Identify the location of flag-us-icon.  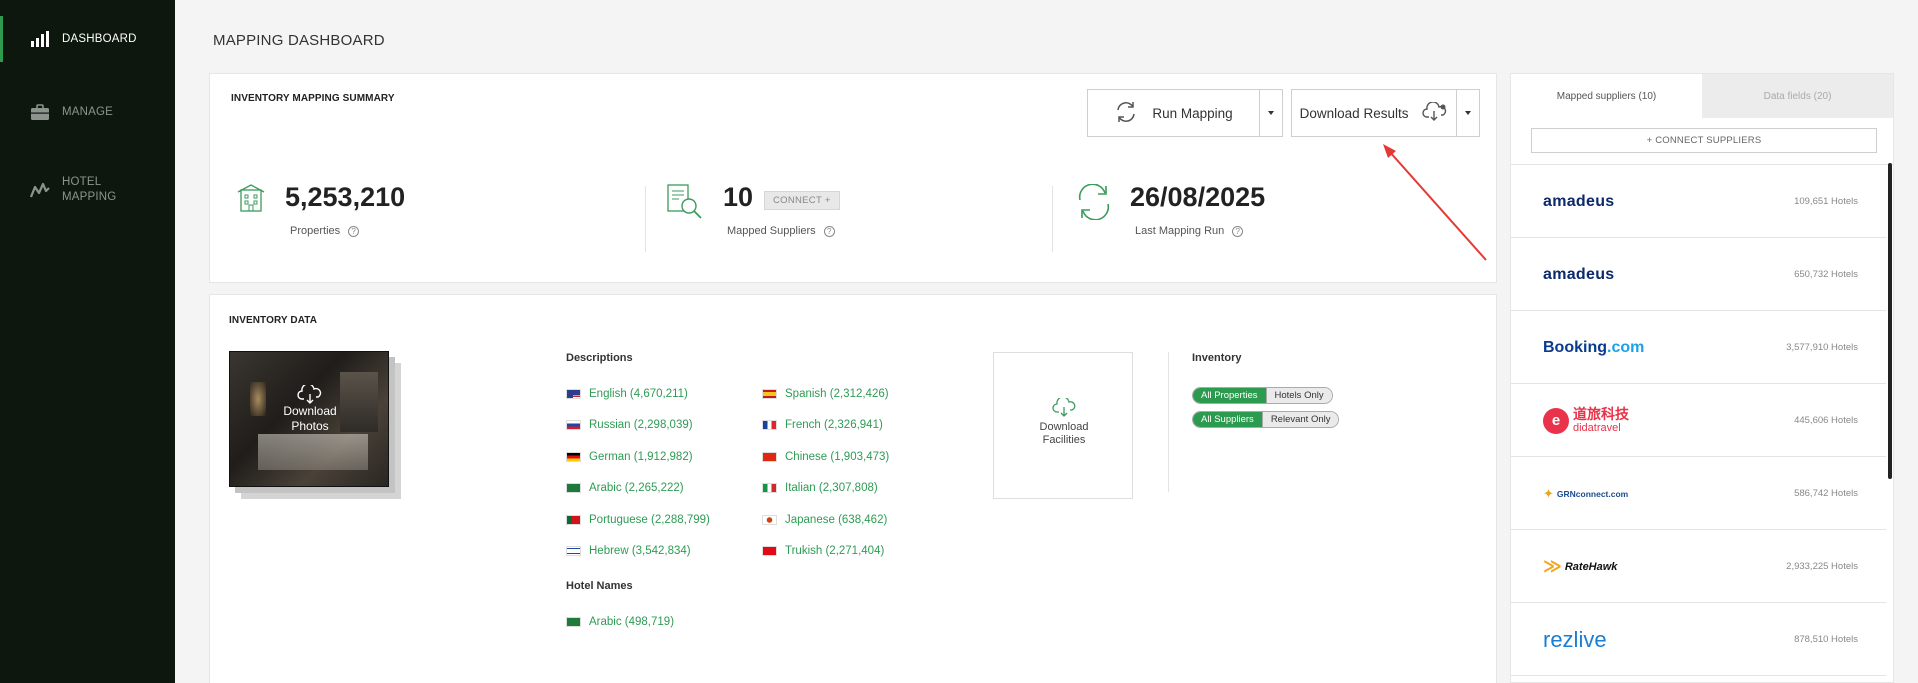
(573, 394).